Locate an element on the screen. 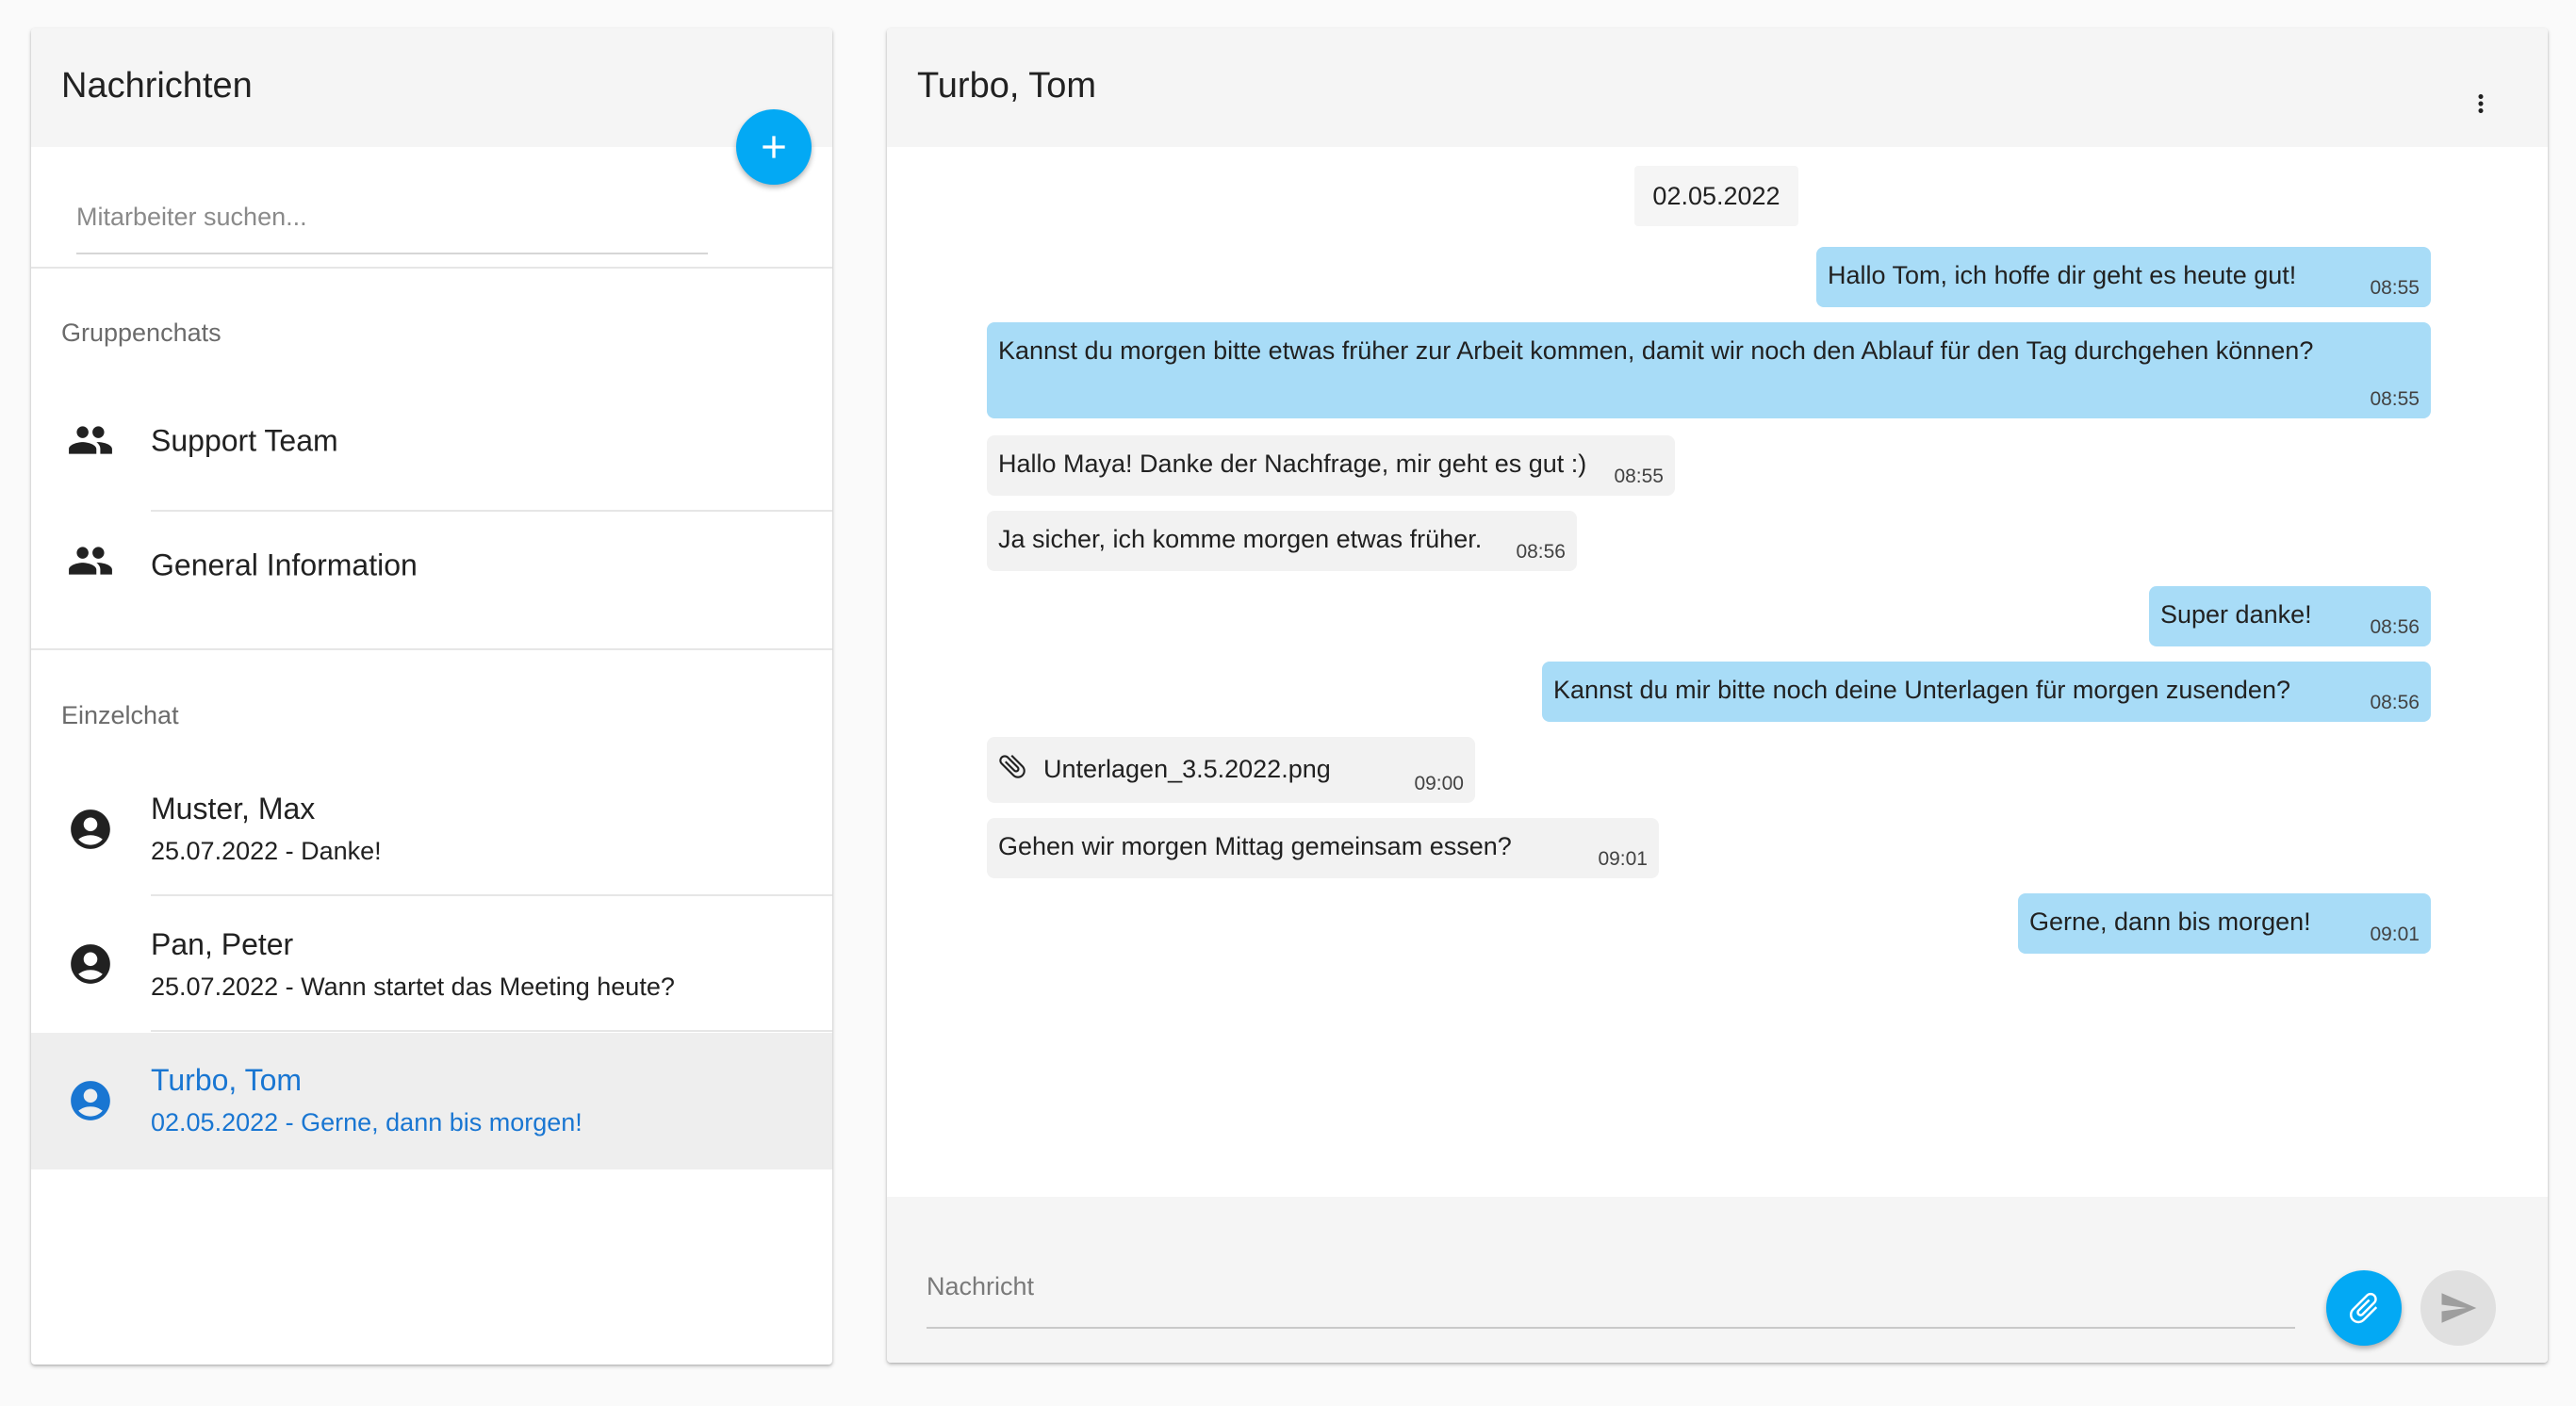 The height and width of the screenshot is (1406, 2576). message-composer is located at coordinates (1717, 1280).